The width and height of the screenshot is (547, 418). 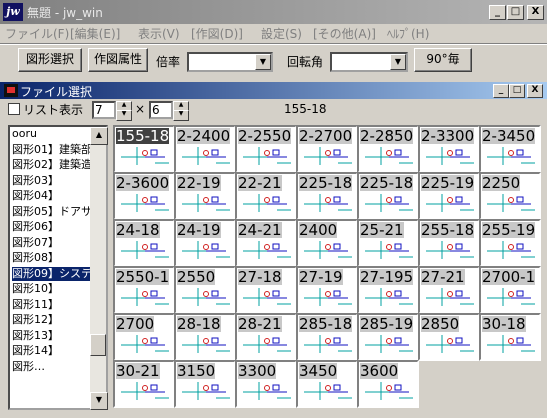 I want to click on file-thumbnail: 30-18, so click(x=510, y=337).